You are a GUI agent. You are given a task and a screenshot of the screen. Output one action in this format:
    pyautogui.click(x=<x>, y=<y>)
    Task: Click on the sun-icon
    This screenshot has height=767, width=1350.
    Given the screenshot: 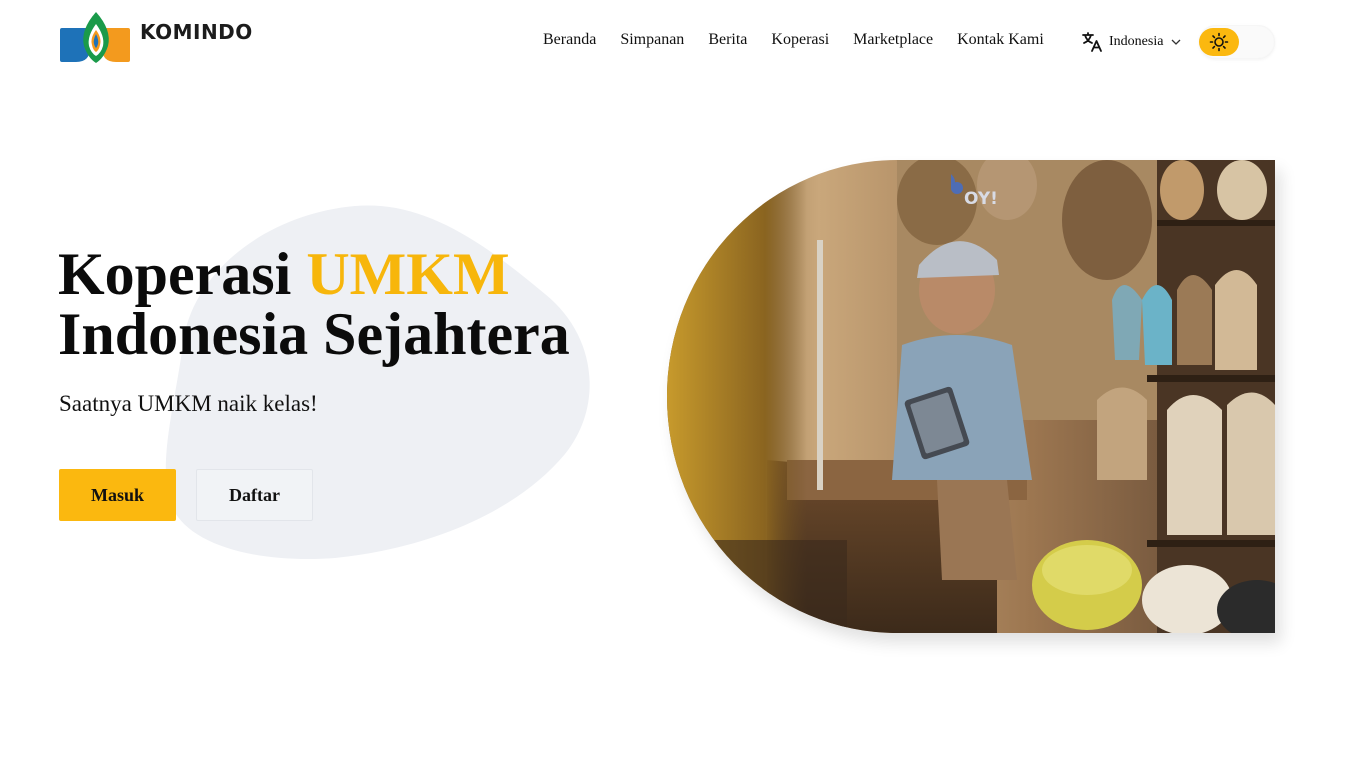 What is the action you would take?
    pyautogui.click(x=1219, y=42)
    